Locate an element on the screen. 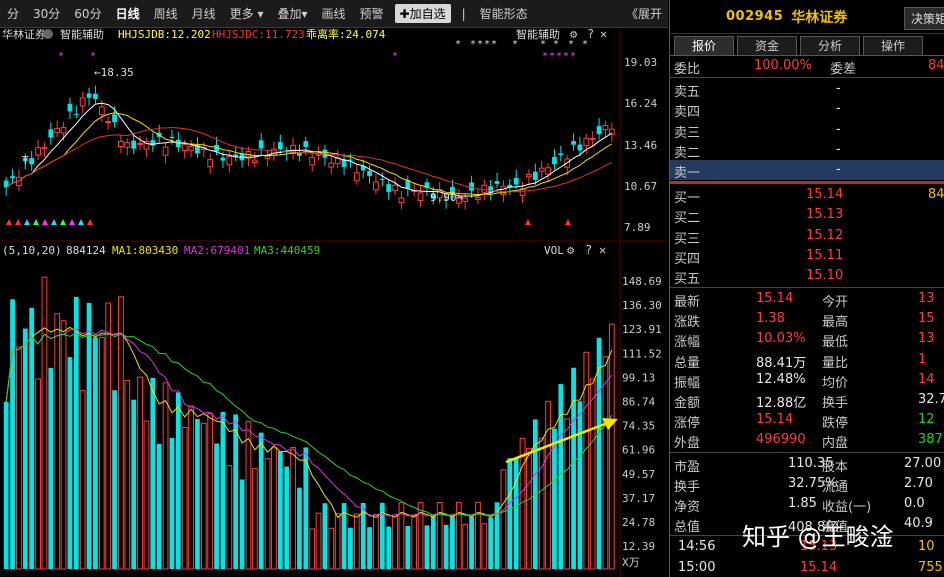 The height and width of the screenshot is (577, 944). tab-weekly: 周线 is located at coordinates (166, 13).